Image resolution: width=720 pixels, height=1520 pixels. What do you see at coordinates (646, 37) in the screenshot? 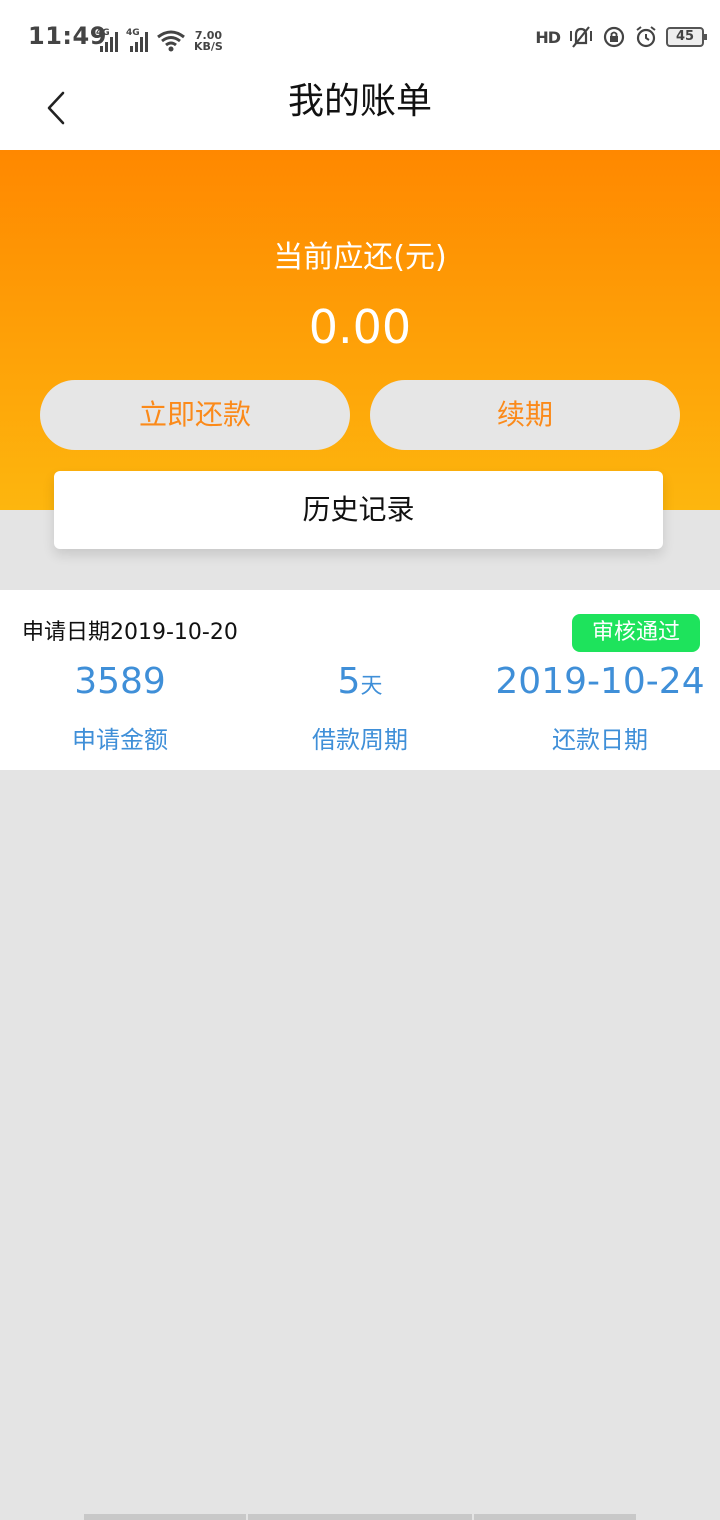
I see `alarm-icon` at bounding box center [646, 37].